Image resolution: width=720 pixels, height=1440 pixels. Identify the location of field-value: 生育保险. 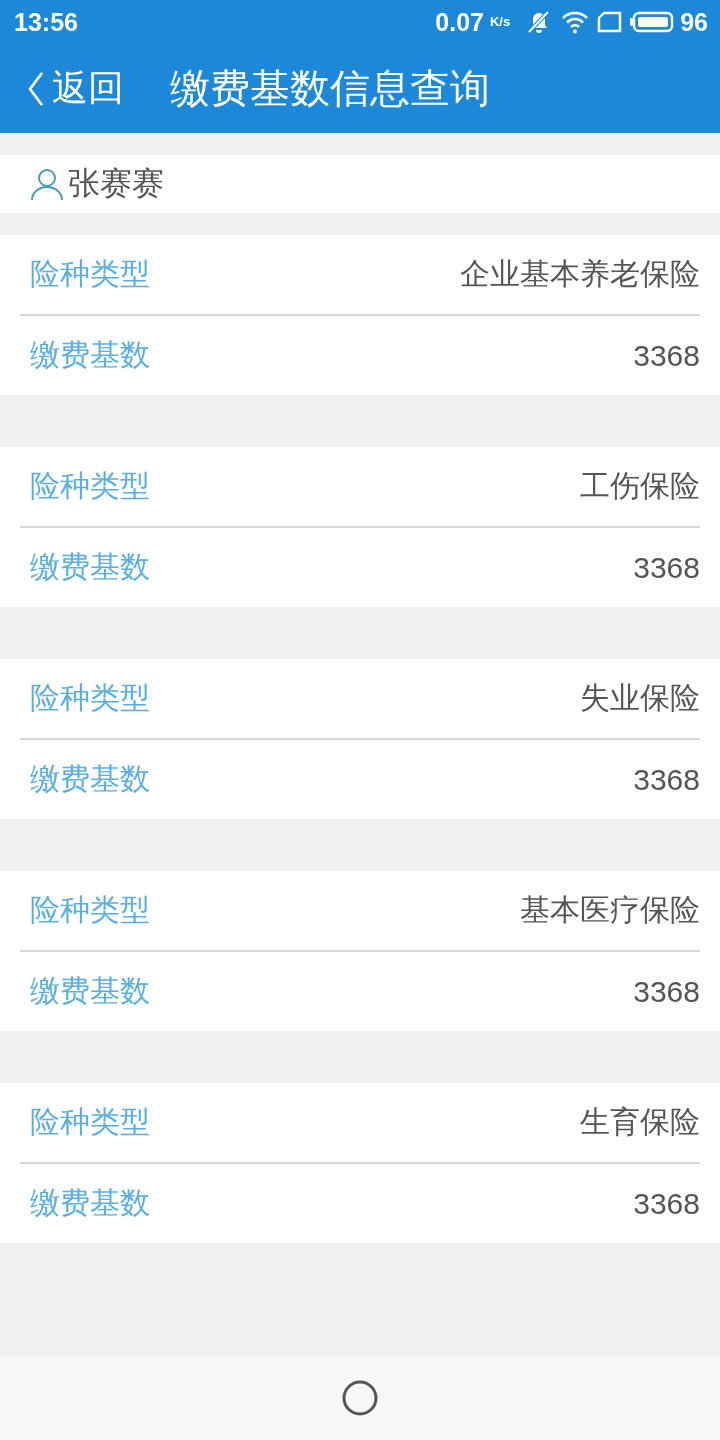
(640, 1122).